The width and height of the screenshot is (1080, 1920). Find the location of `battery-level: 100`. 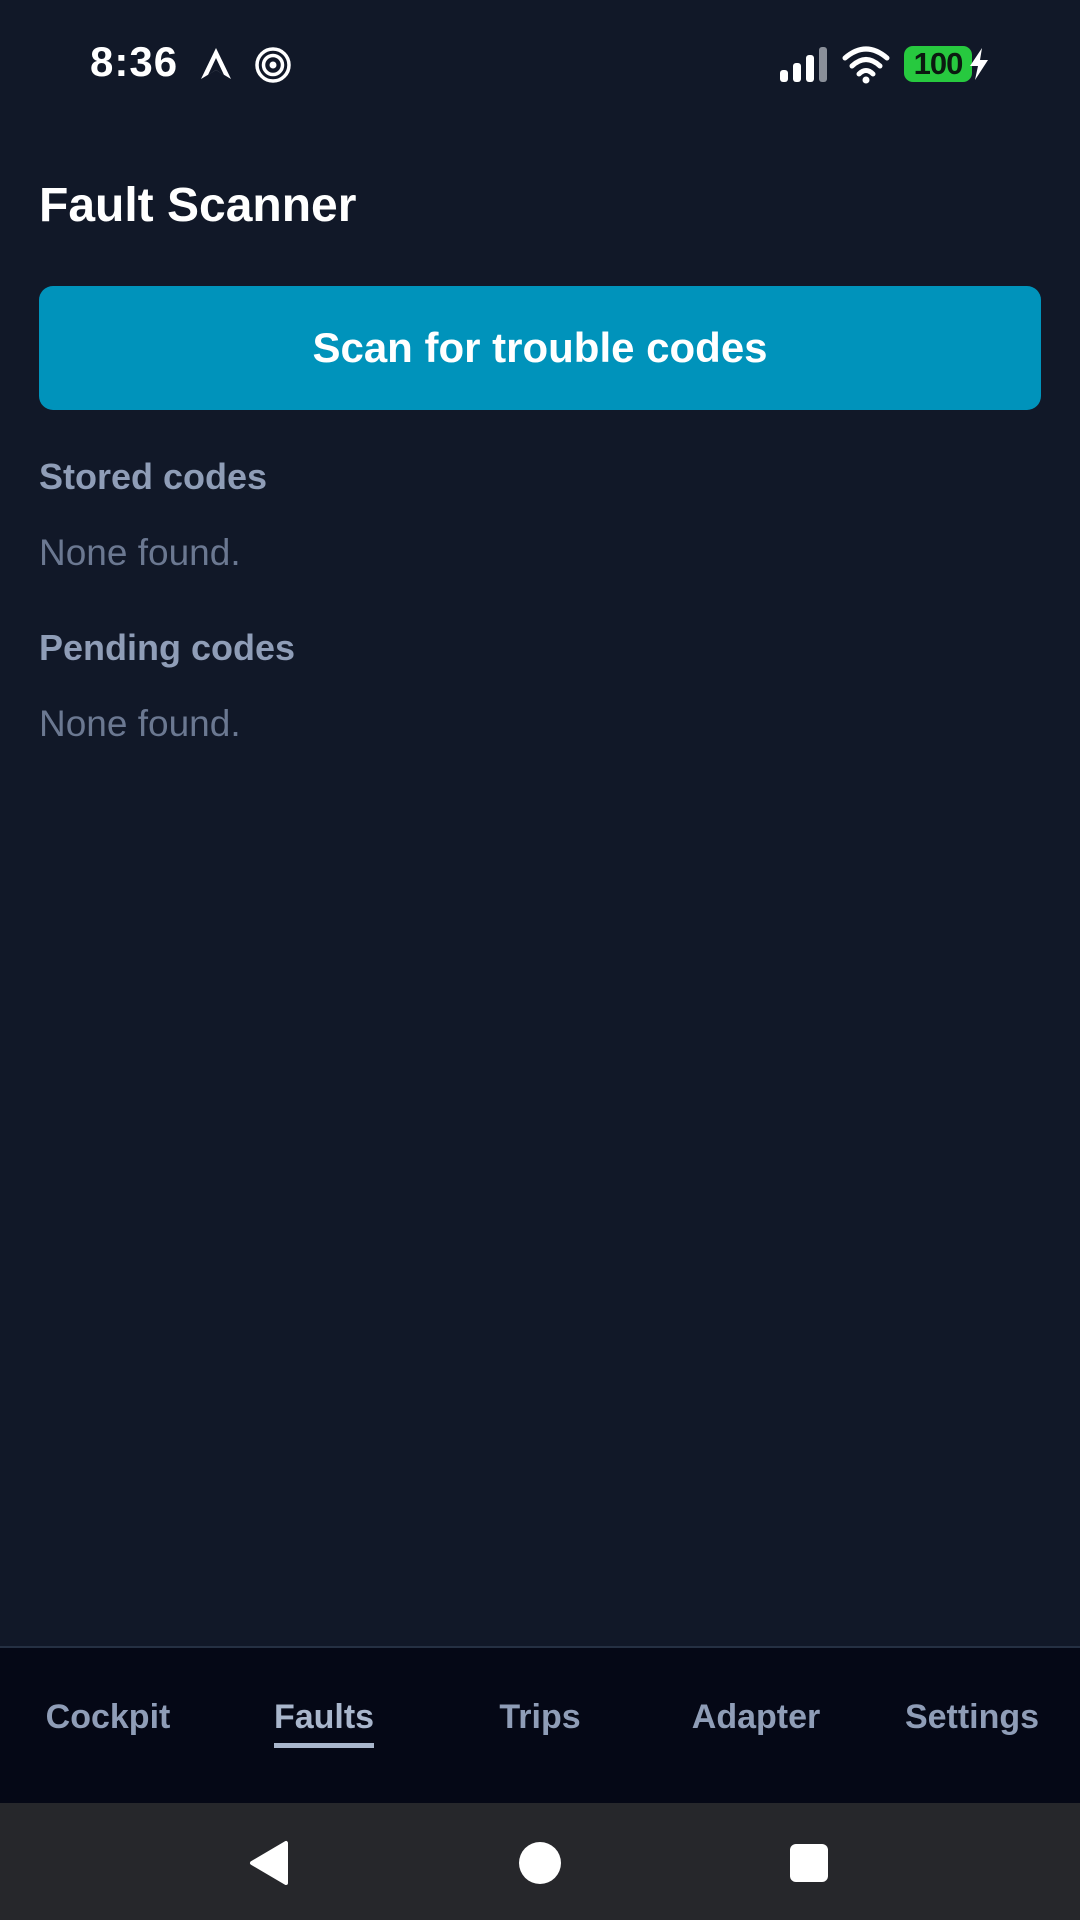

battery-level: 100 is located at coordinates (938, 63).